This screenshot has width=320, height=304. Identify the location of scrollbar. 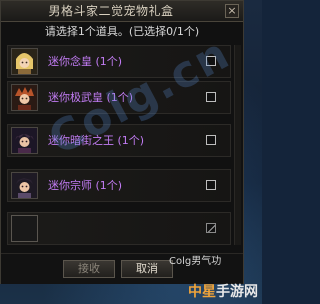
(237, 145).